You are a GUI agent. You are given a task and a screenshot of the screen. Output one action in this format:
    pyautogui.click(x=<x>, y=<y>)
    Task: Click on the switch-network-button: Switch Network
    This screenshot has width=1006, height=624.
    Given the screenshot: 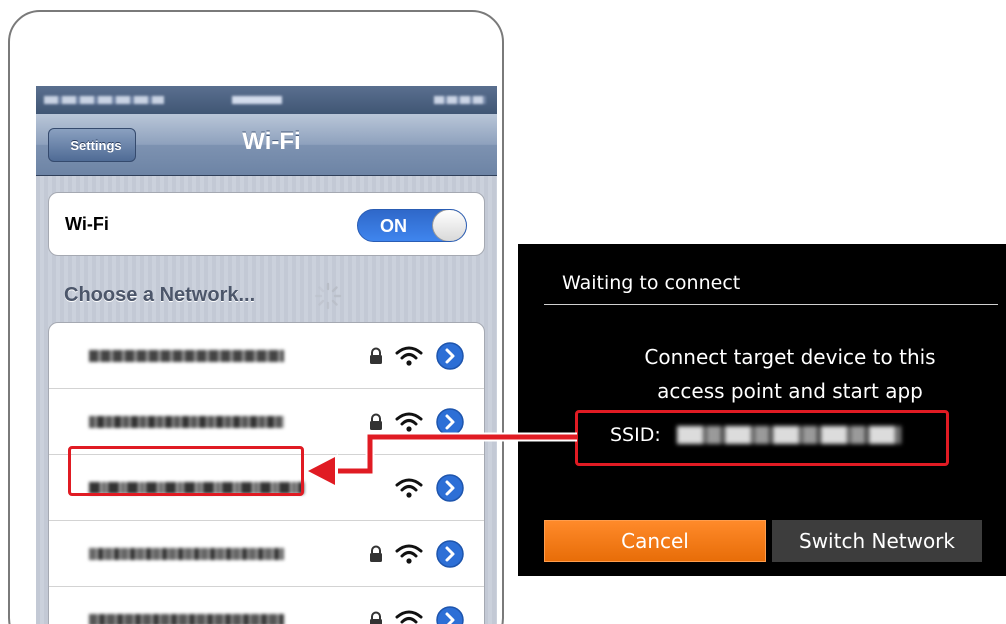 What is the action you would take?
    pyautogui.click(x=877, y=541)
    